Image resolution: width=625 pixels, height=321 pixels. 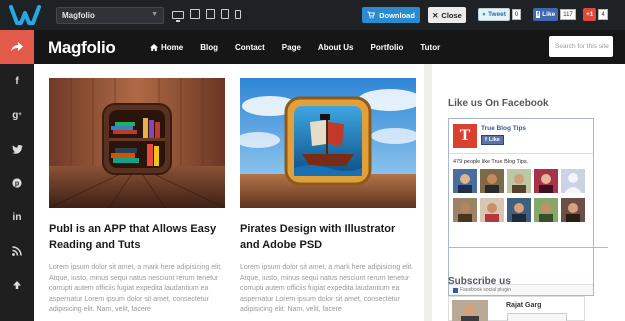 What do you see at coordinates (328, 143) in the screenshot?
I see `post-thumbnail-pirates` at bounding box center [328, 143].